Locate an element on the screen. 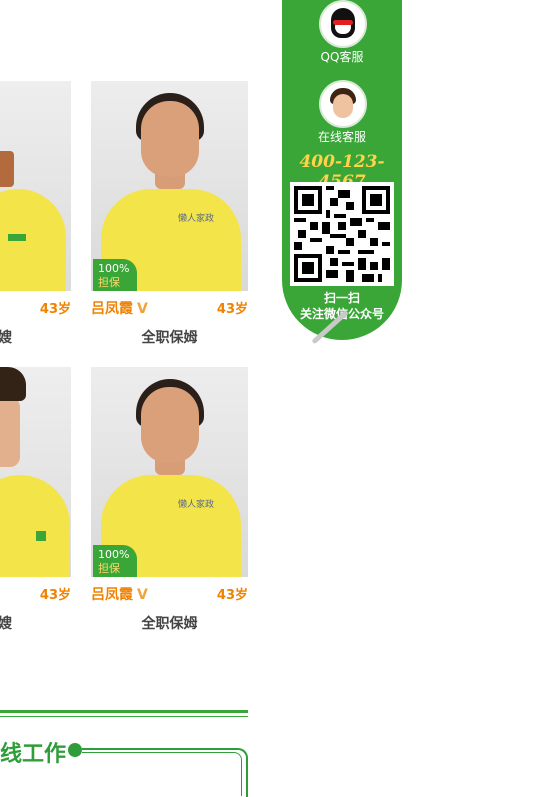  online-service-button is located at coordinates (343, 104).